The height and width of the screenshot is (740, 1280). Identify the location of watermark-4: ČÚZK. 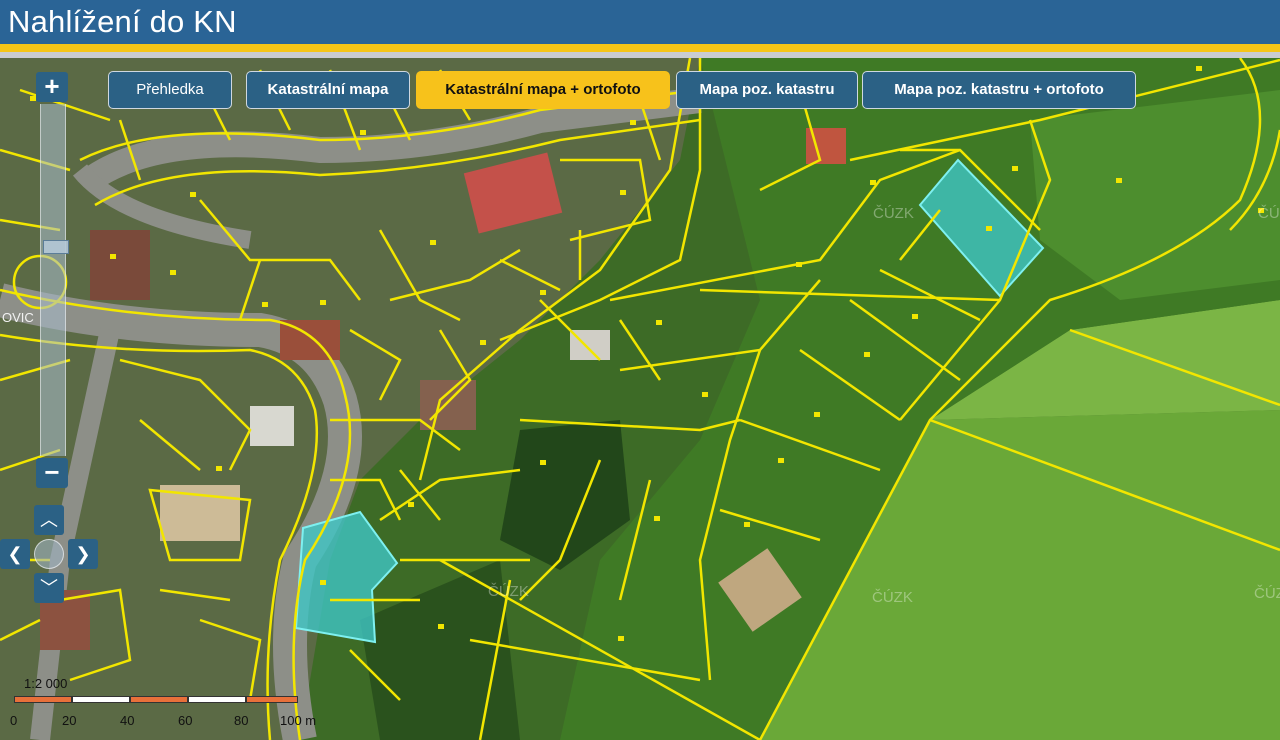
(892, 597).